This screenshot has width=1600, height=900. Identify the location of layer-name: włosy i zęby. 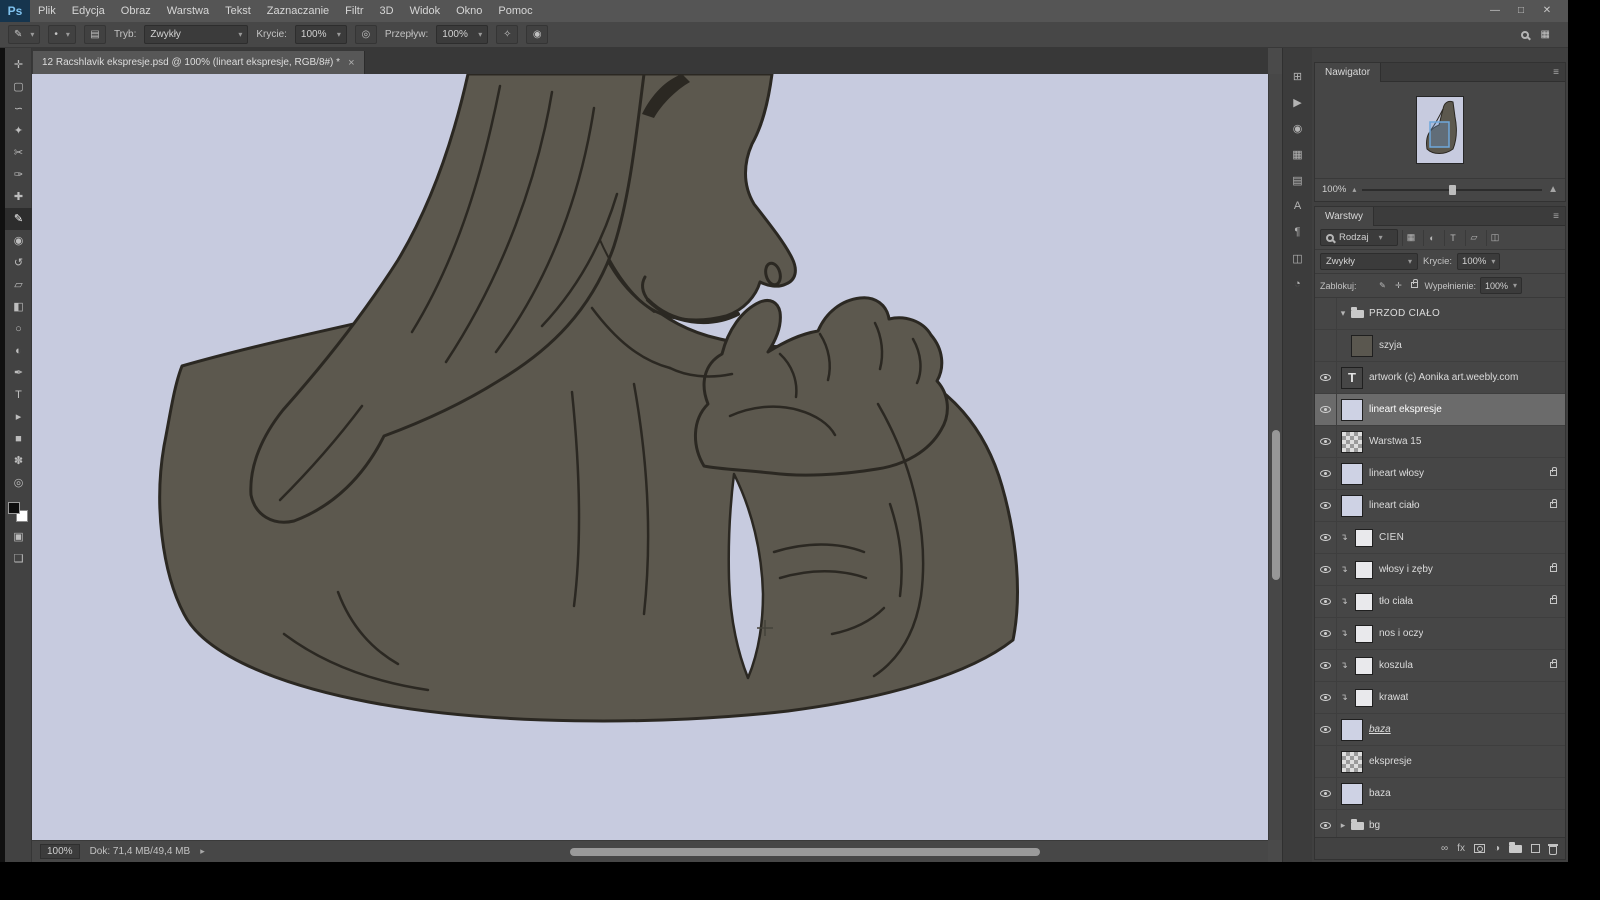
(1406, 569).